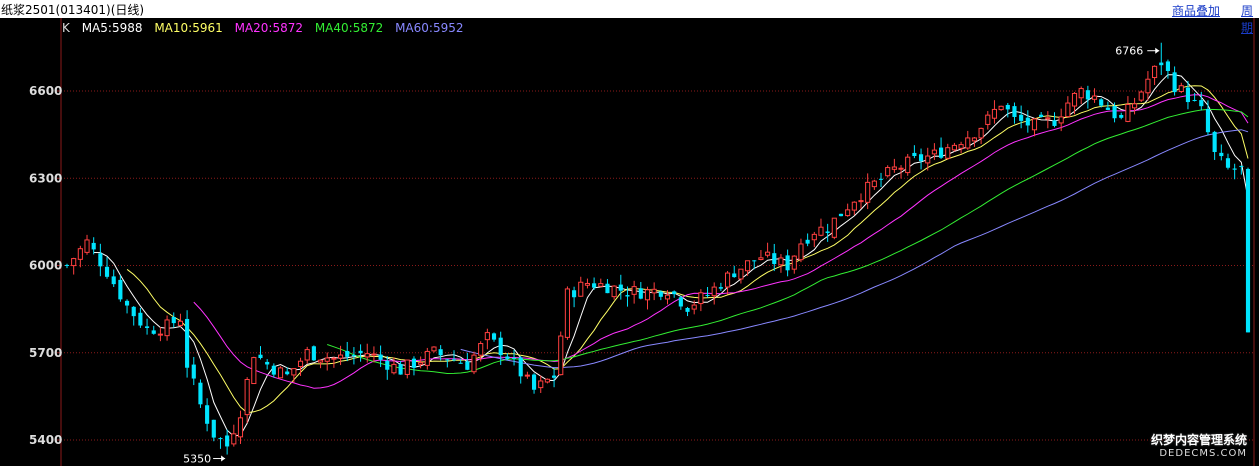  Describe the element at coordinates (1203, 453) in the screenshot. I see `watermark-line-2: DEDECMS.COM` at that location.